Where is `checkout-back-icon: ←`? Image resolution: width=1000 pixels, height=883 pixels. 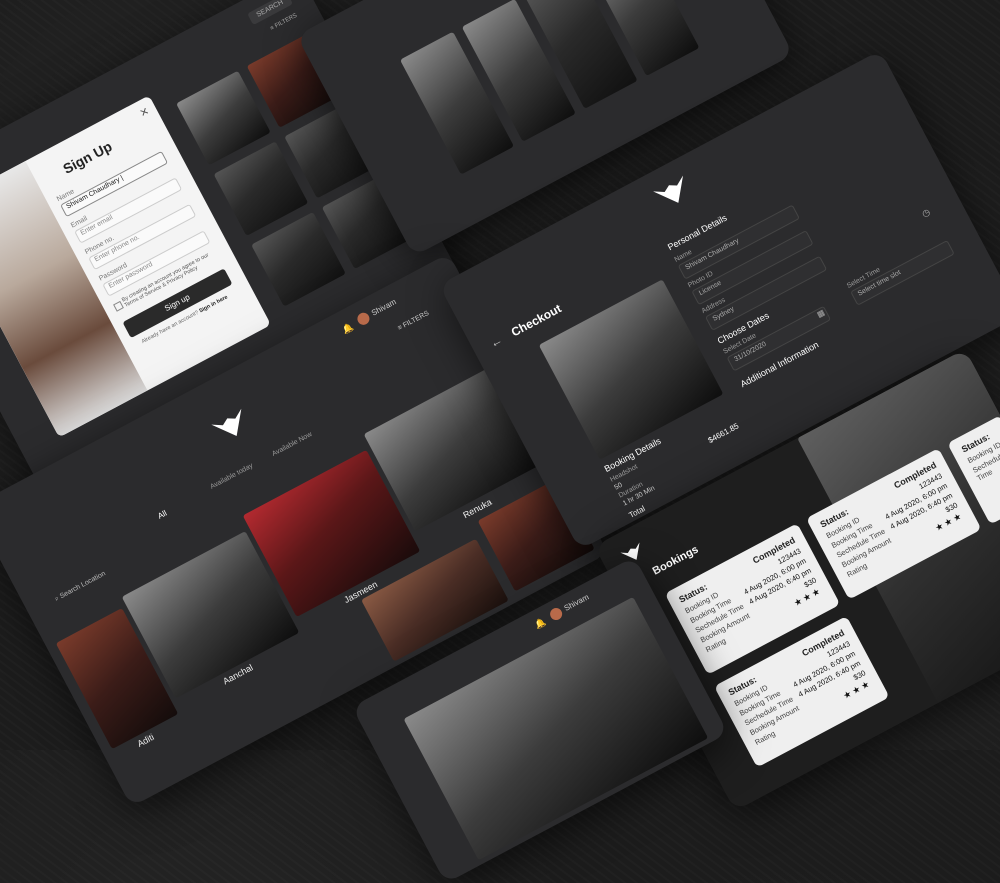 checkout-back-icon: ← is located at coordinates (496, 342).